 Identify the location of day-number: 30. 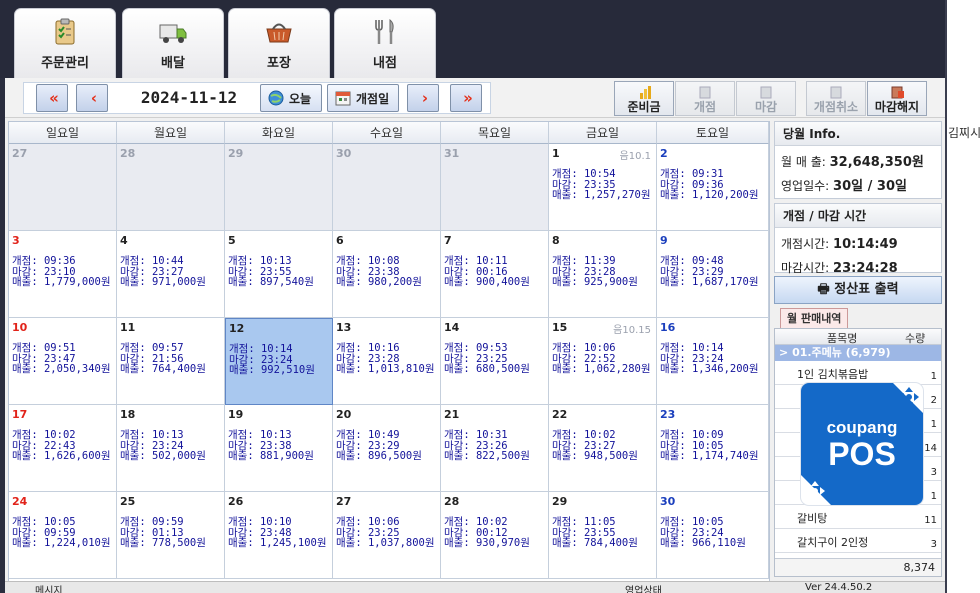
(344, 153).